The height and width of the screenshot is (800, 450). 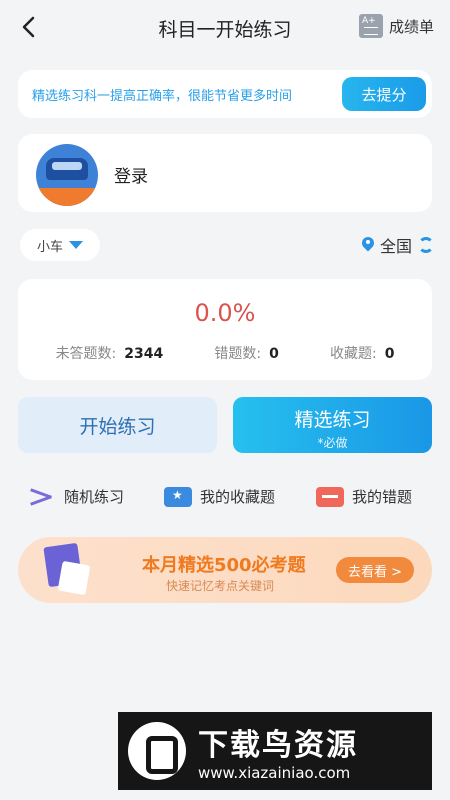 I want to click on avatar, so click(x=67, y=175).